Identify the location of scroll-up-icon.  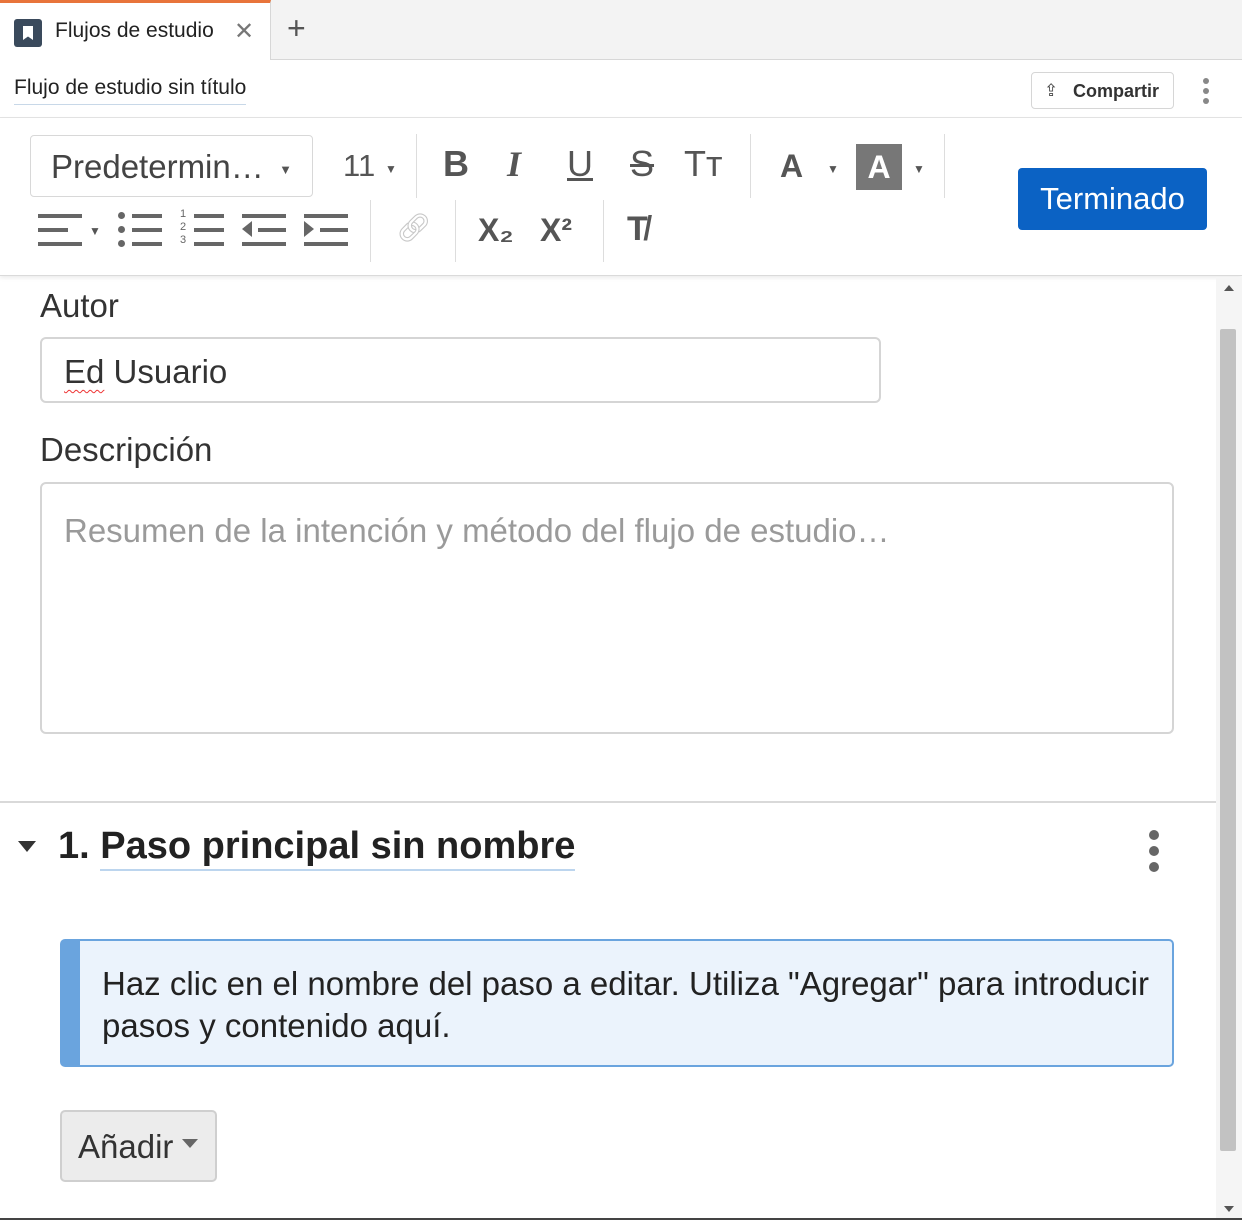
(1229, 288).